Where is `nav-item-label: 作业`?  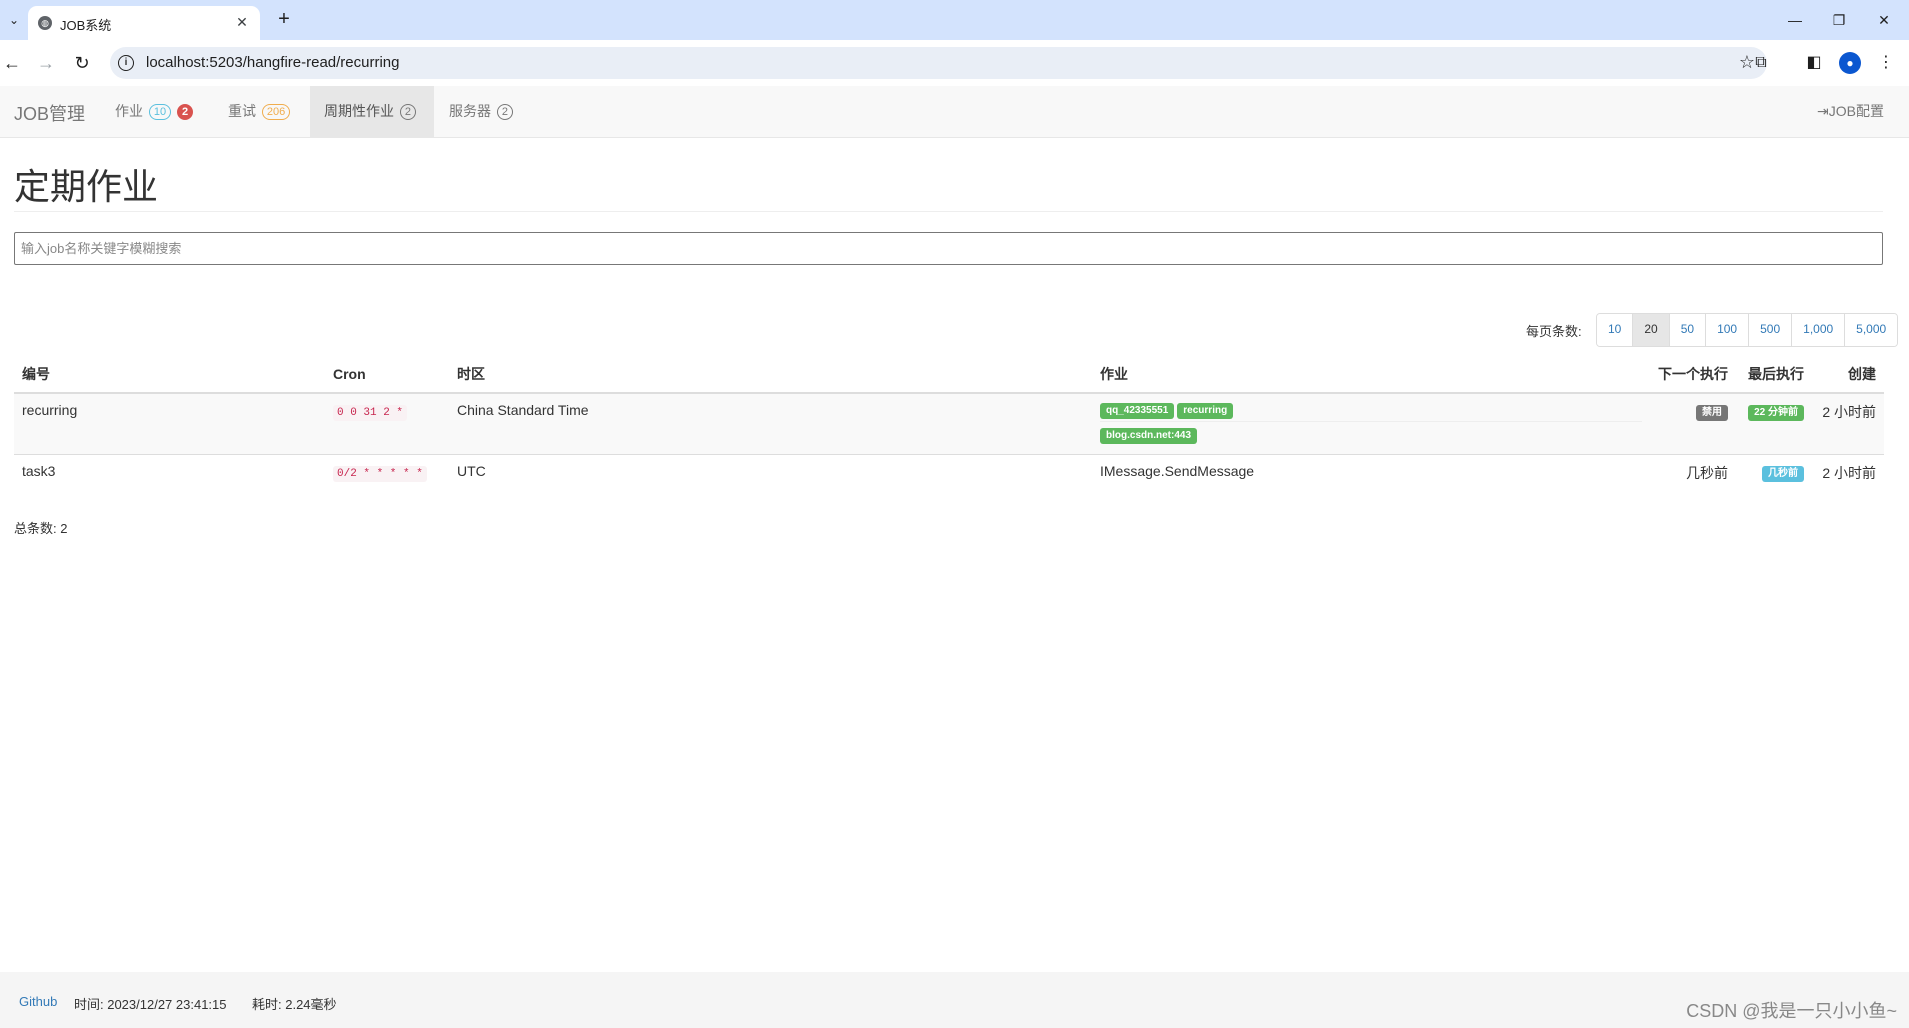 nav-item-label: 作业 is located at coordinates (129, 111).